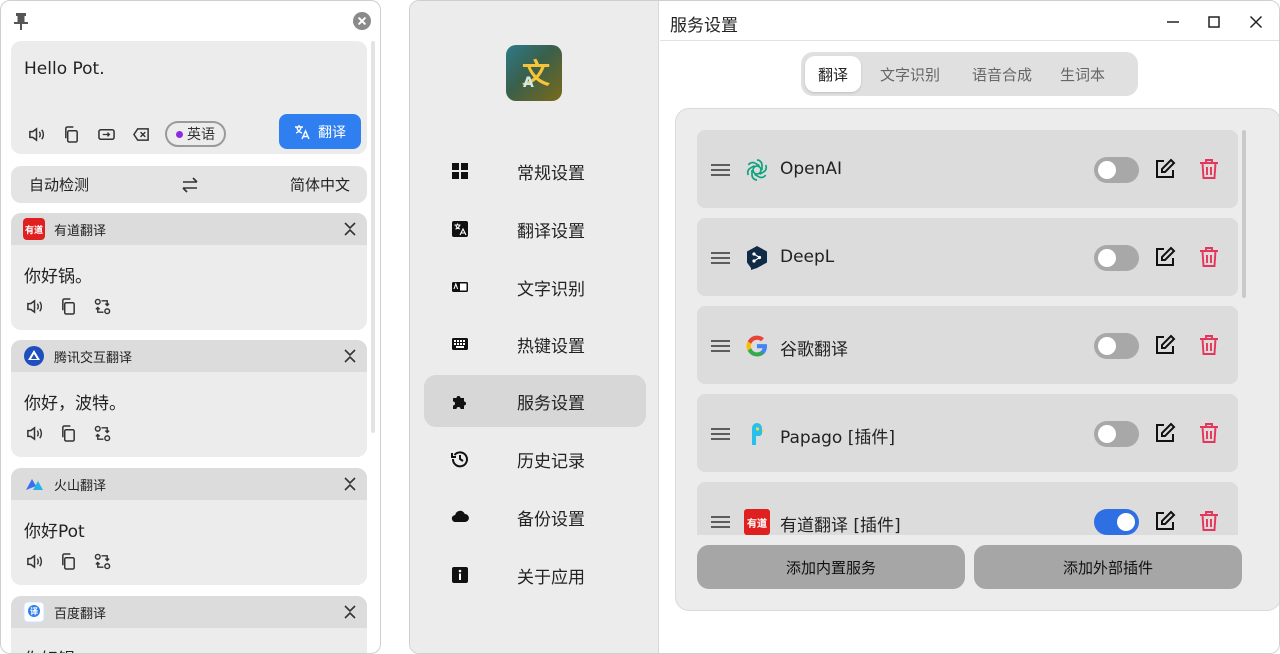 Image resolution: width=1280 pixels, height=654 pixels. Describe the element at coordinates (320, 131) in the screenshot. I see `translate-button: 翻译` at that location.